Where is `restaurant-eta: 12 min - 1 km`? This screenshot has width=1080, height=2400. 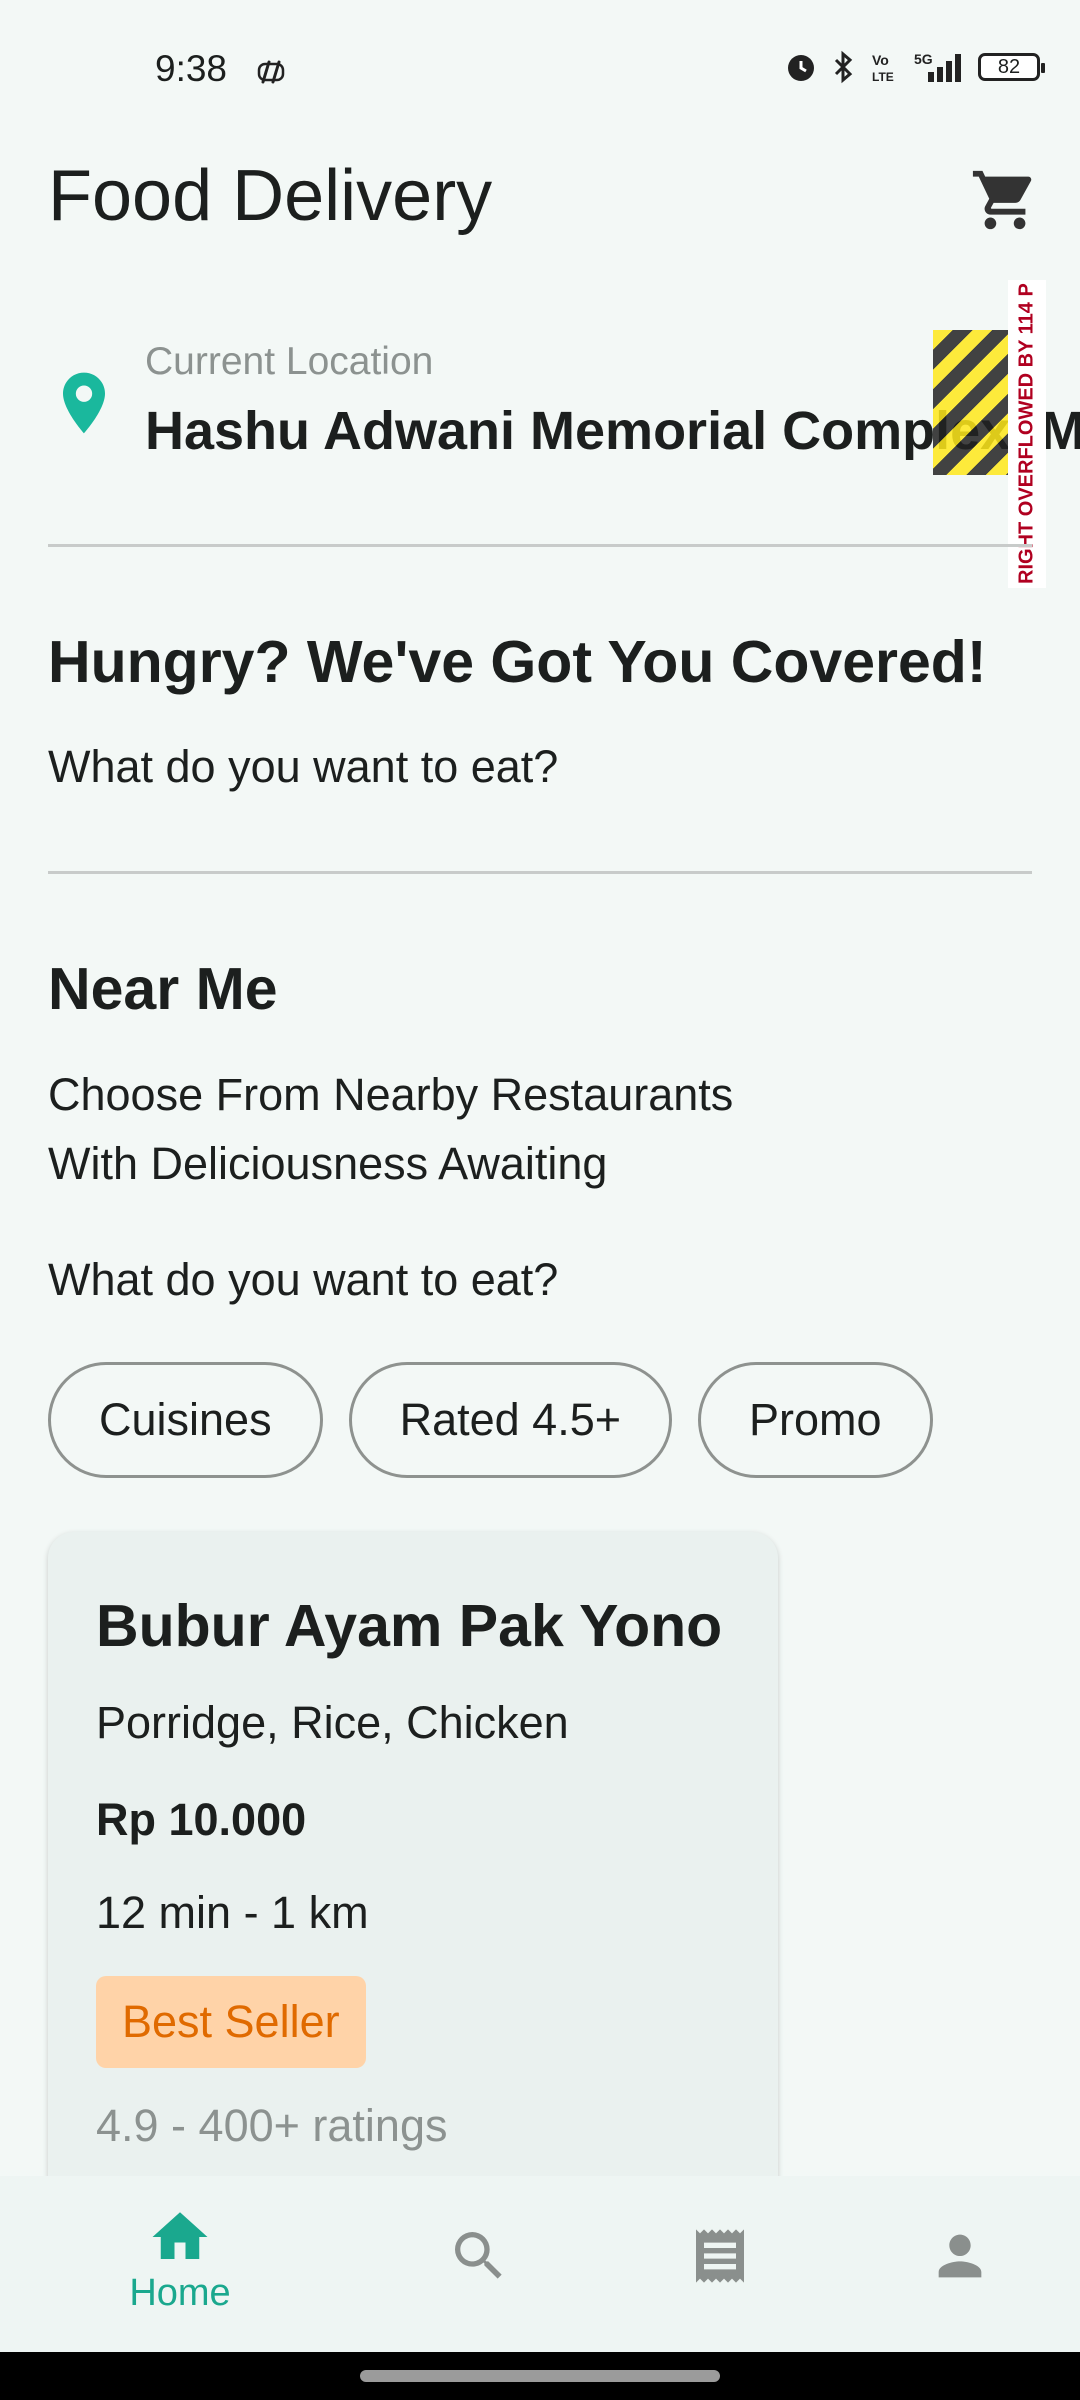 restaurant-eta: 12 min - 1 km is located at coordinates (232, 1912).